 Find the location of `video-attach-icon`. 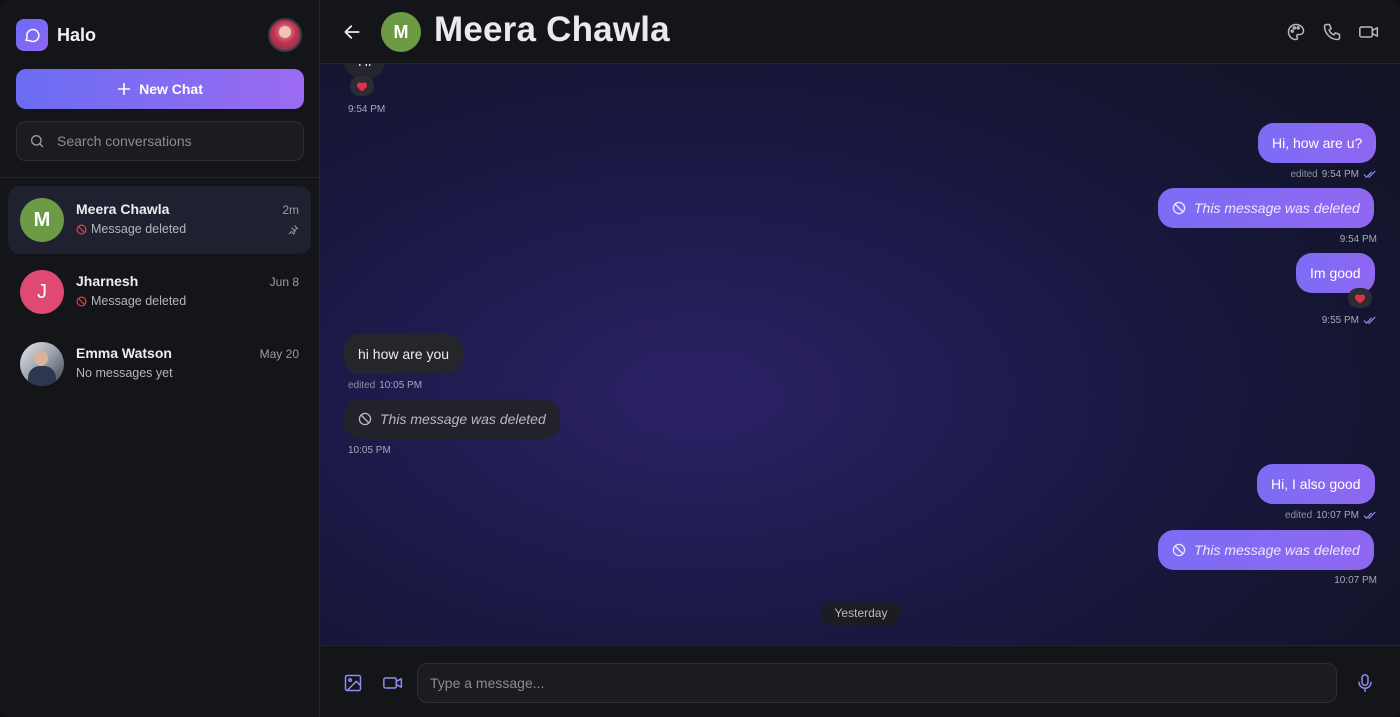

video-attach-icon is located at coordinates (393, 683).